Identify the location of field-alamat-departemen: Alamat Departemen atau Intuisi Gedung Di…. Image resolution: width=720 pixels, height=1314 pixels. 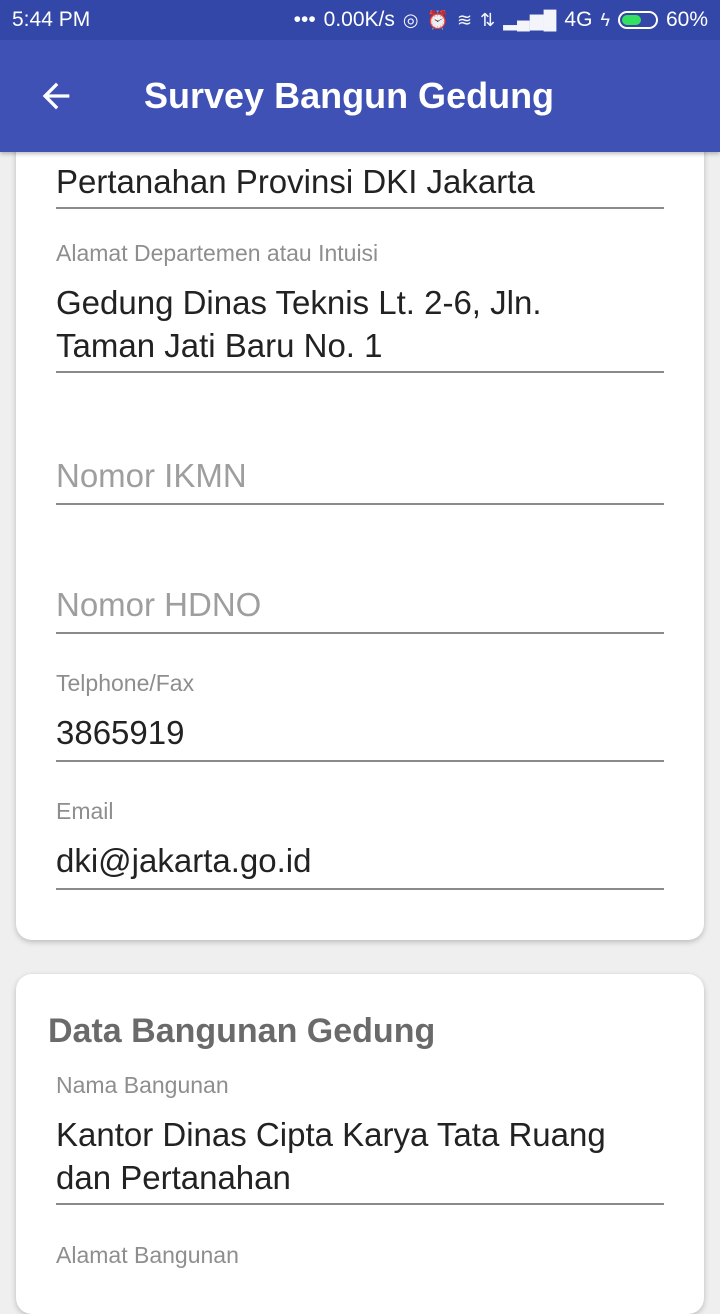
(360, 306).